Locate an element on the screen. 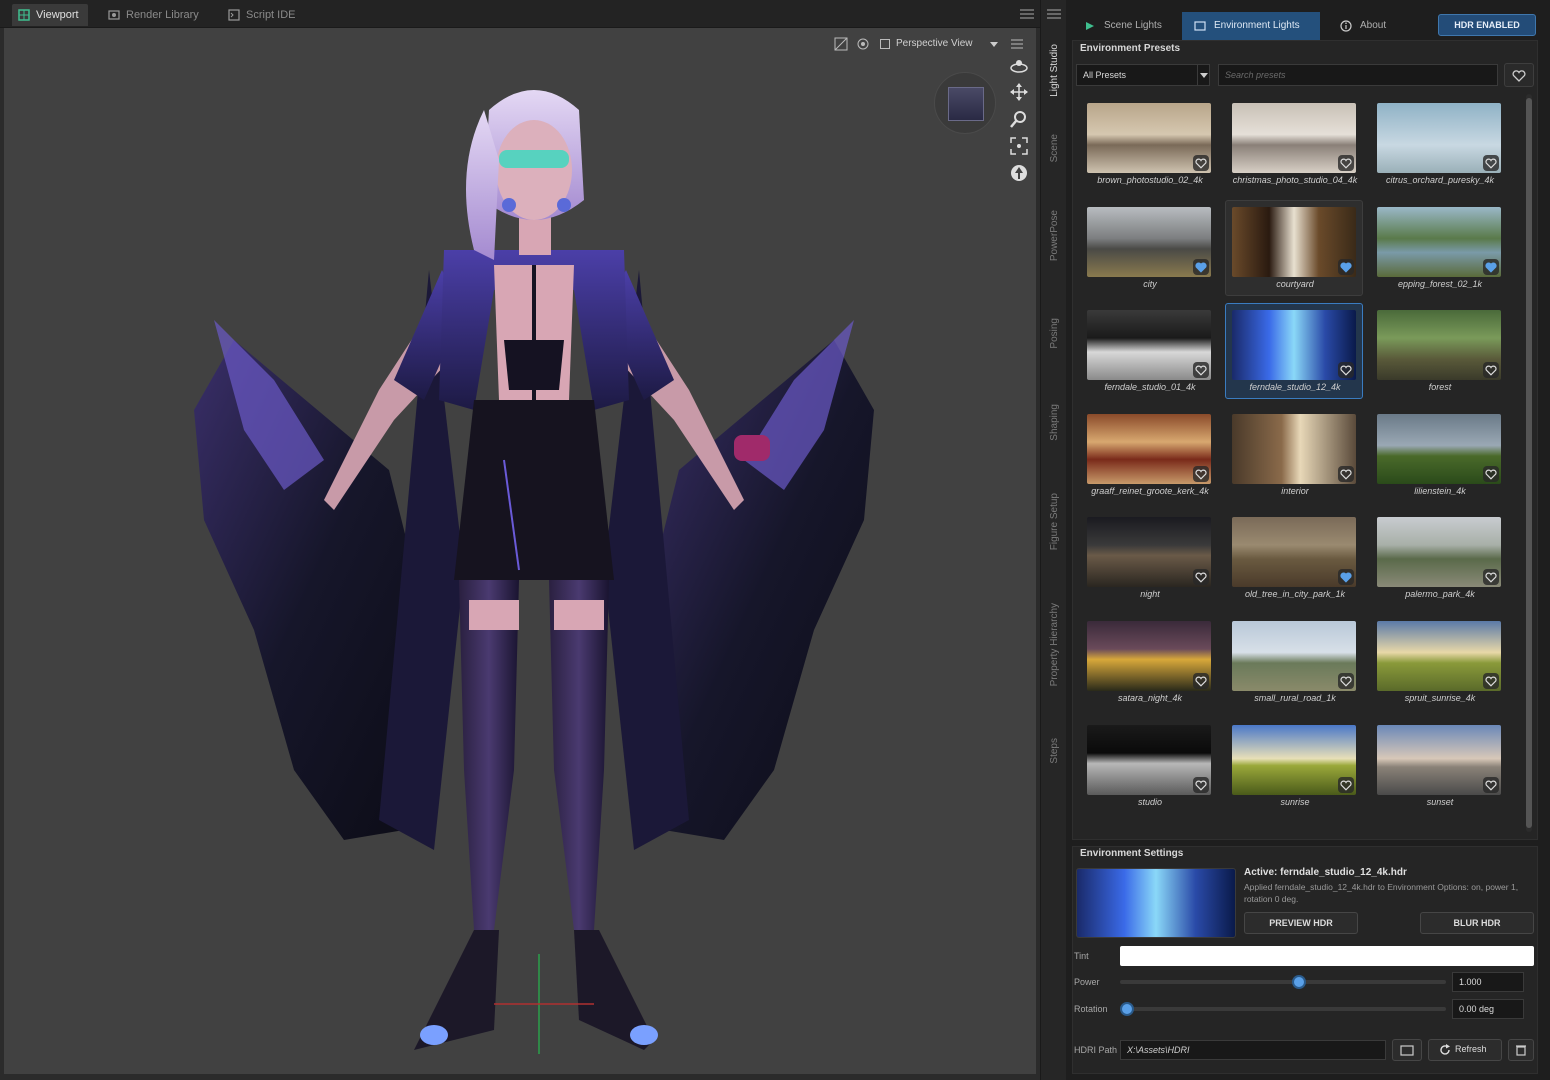  dock-tab-shaping: Shaping is located at coordinates (1054, 422).